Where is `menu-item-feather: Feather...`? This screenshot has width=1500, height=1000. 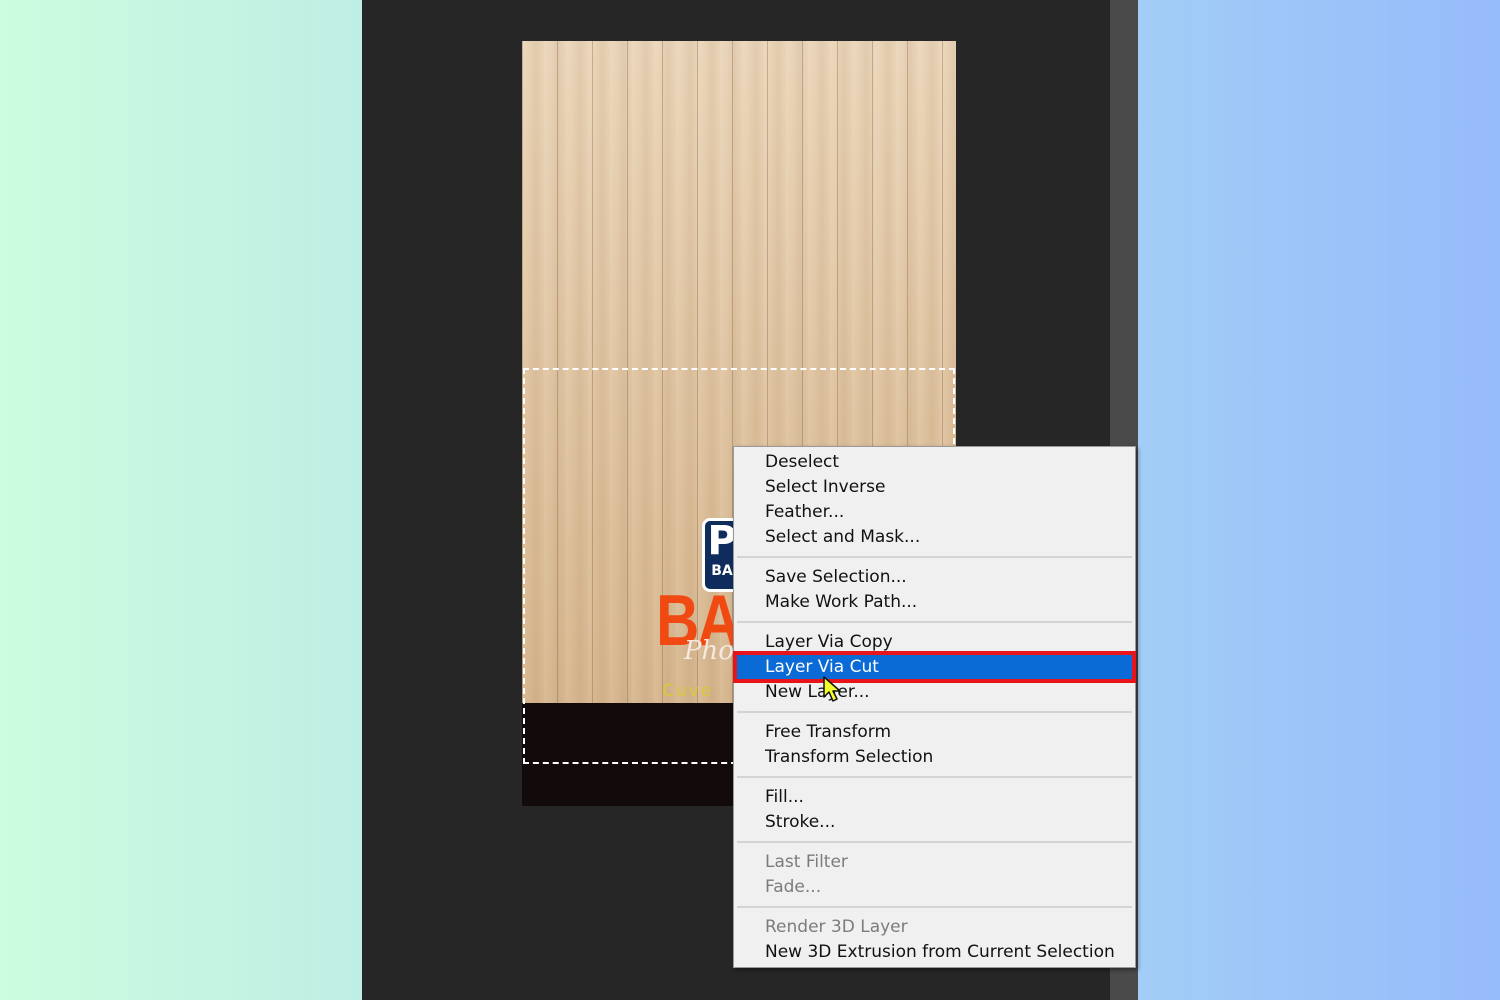 menu-item-feather: Feather... is located at coordinates (934, 512).